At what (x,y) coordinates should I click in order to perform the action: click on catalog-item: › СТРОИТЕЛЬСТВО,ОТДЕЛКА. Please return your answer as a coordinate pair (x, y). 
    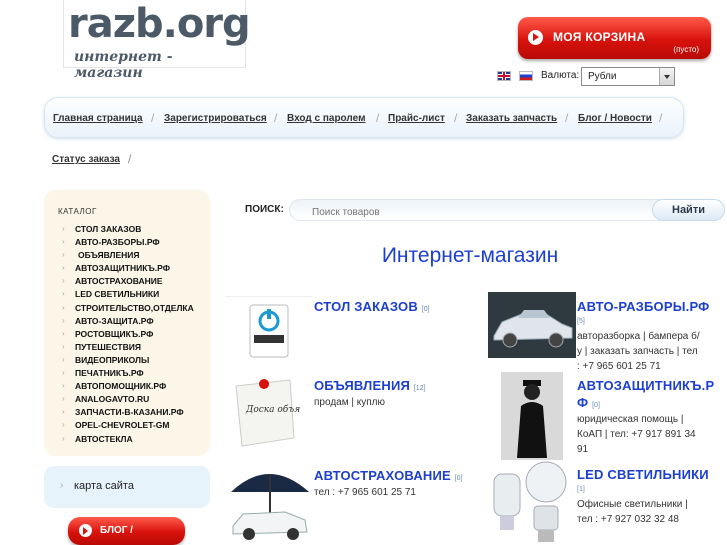
    Looking at the image, I should click on (126, 309).